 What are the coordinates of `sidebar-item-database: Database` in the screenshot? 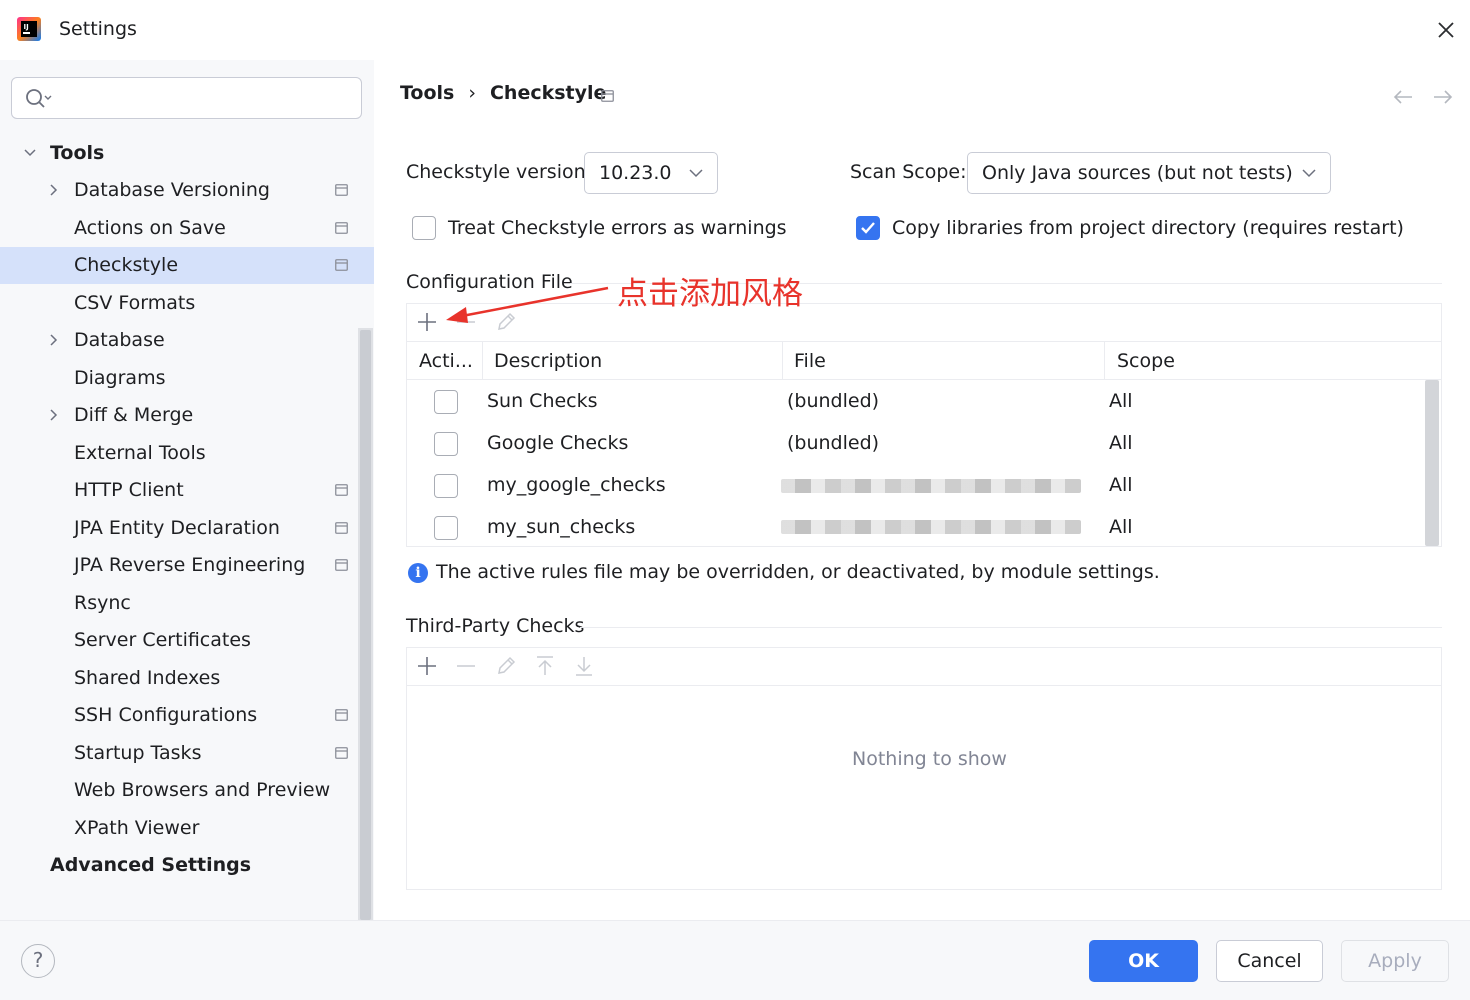 It's located at (187, 340).